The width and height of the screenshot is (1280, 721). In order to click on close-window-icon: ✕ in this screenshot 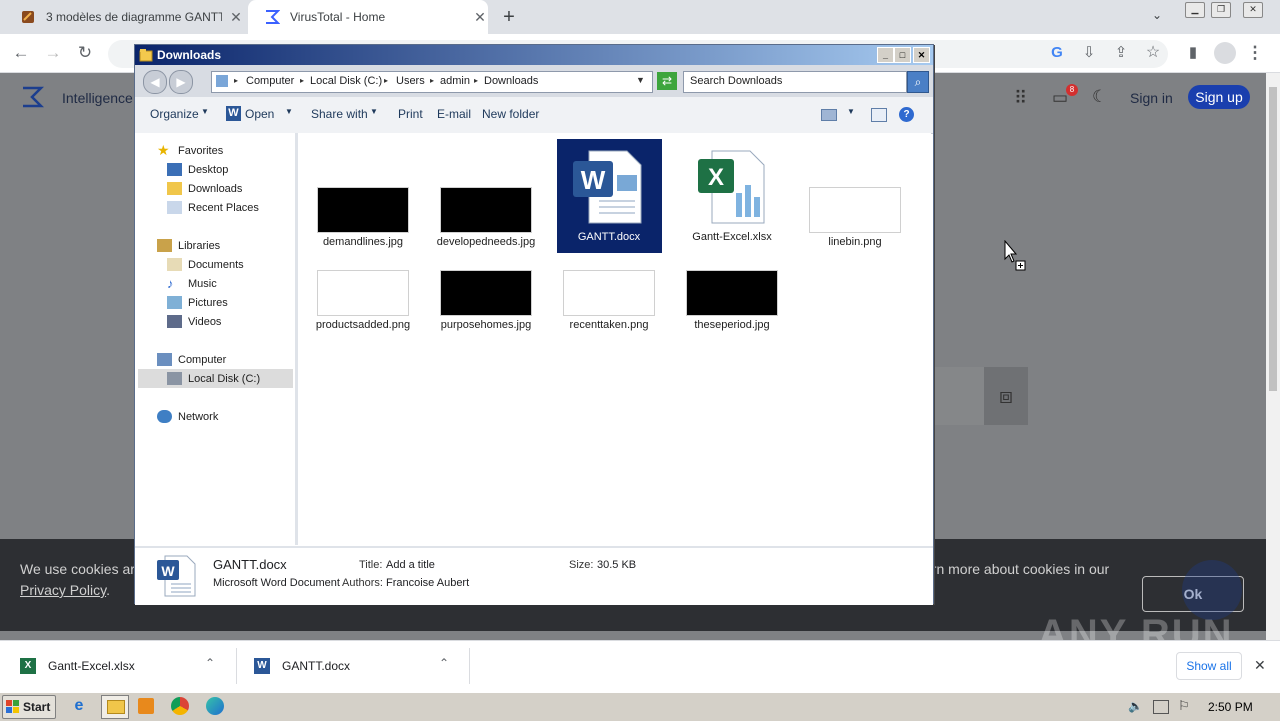, I will do `click(1253, 10)`.